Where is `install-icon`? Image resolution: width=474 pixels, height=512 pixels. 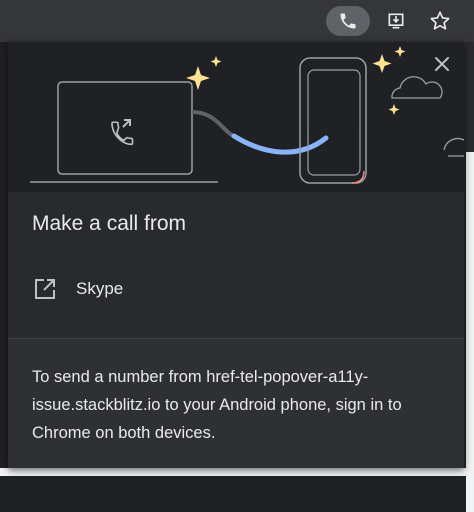 install-icon is located at coordinates (396, 21).